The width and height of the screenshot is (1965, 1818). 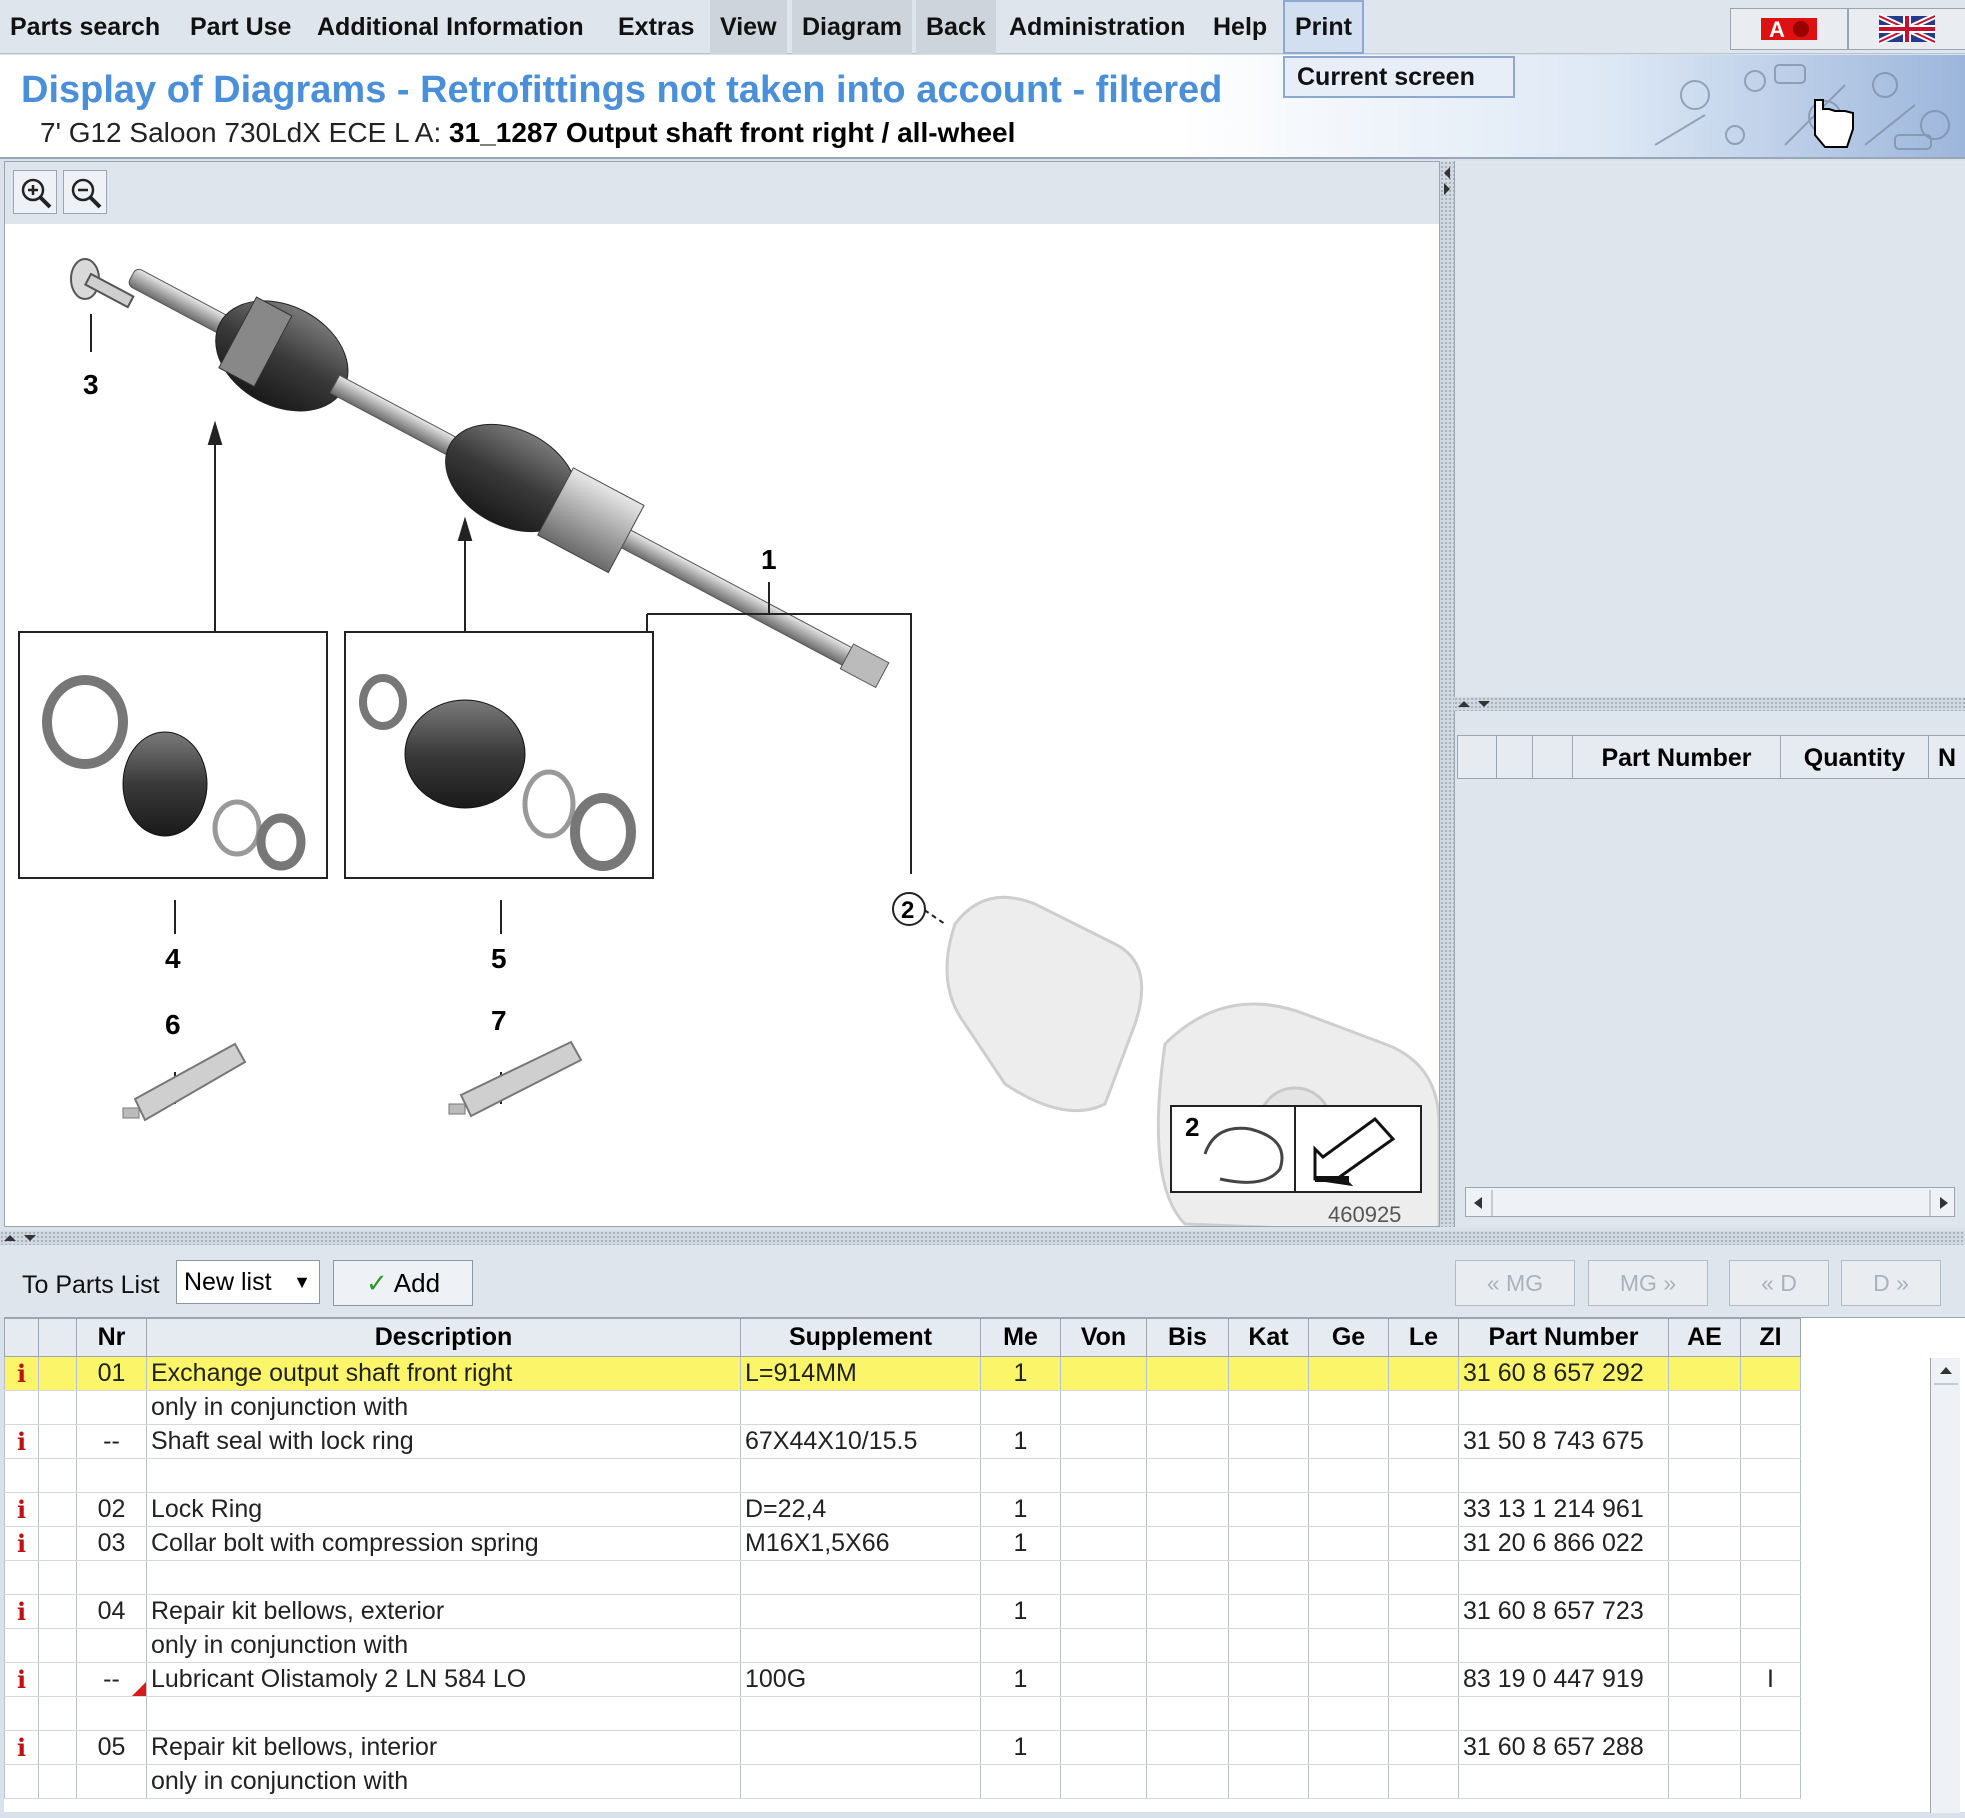 What do you see at coordinates (1296, 1149) in the screenshot?
I see `diagram-nav-box: 2` at bounding box center [1296, 1149].